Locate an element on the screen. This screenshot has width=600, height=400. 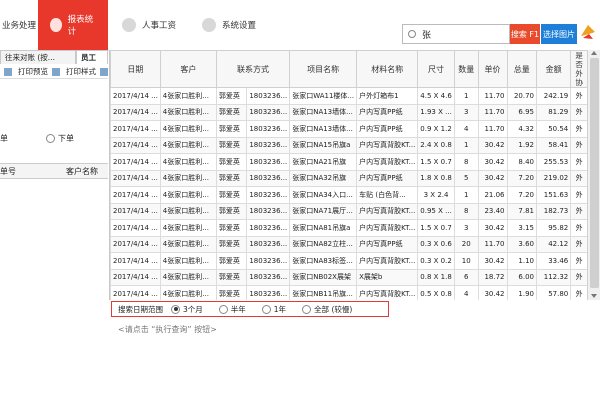
left-table-header: 单号 客户名称 is located at coordinates (54, 171).